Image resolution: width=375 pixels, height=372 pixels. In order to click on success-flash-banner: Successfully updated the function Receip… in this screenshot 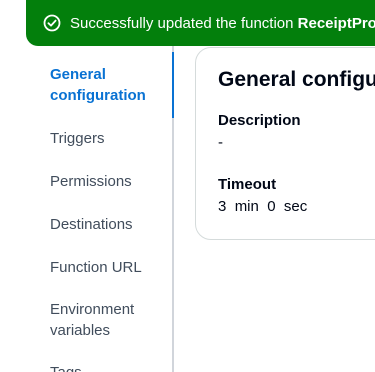, I will do `click(200, 23)`.